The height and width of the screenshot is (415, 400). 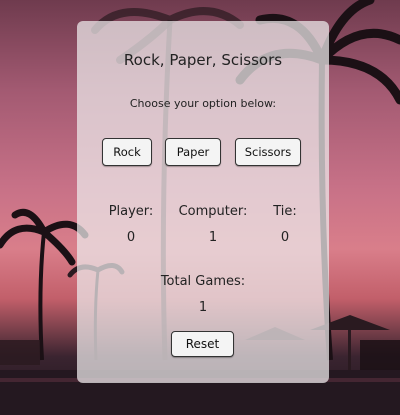 I want to click on paper-button: Paper, so click(x=193, y=152).